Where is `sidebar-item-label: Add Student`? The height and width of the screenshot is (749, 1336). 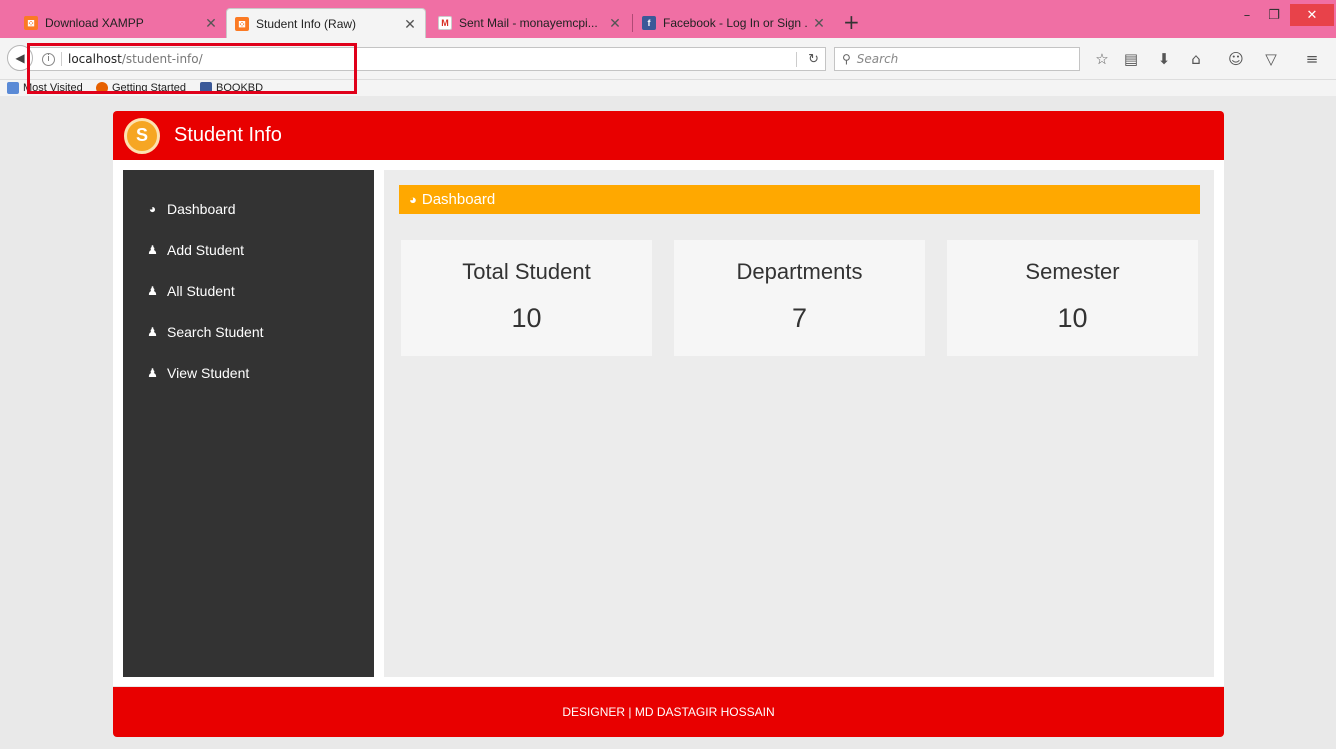
sidebar-item-label: Add Student is located at coordinates (206, 249).